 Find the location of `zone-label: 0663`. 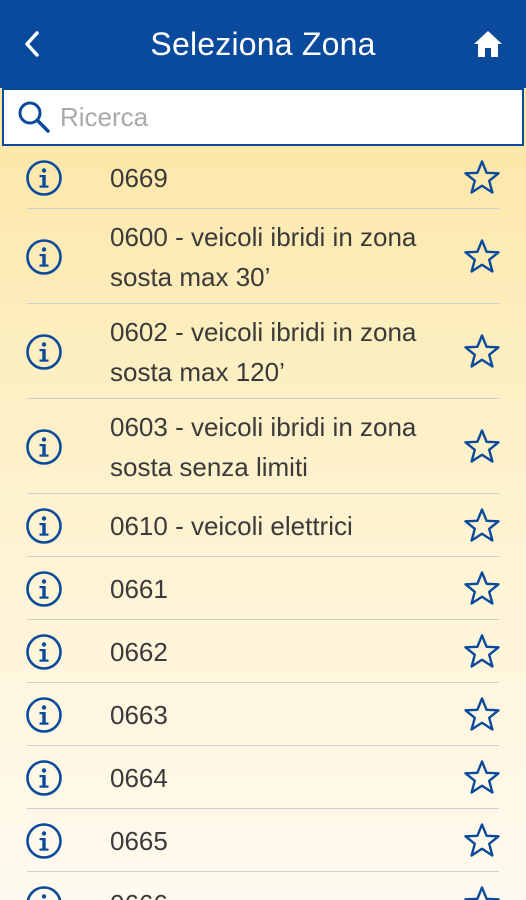

zone-label: 0663 is located at coordinates (139, 714).